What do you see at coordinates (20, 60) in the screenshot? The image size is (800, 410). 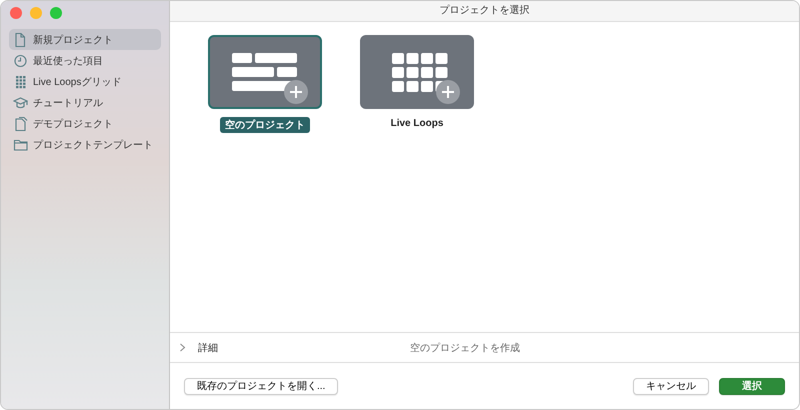 I see `clock-icon` at bounding box center [20, 60].